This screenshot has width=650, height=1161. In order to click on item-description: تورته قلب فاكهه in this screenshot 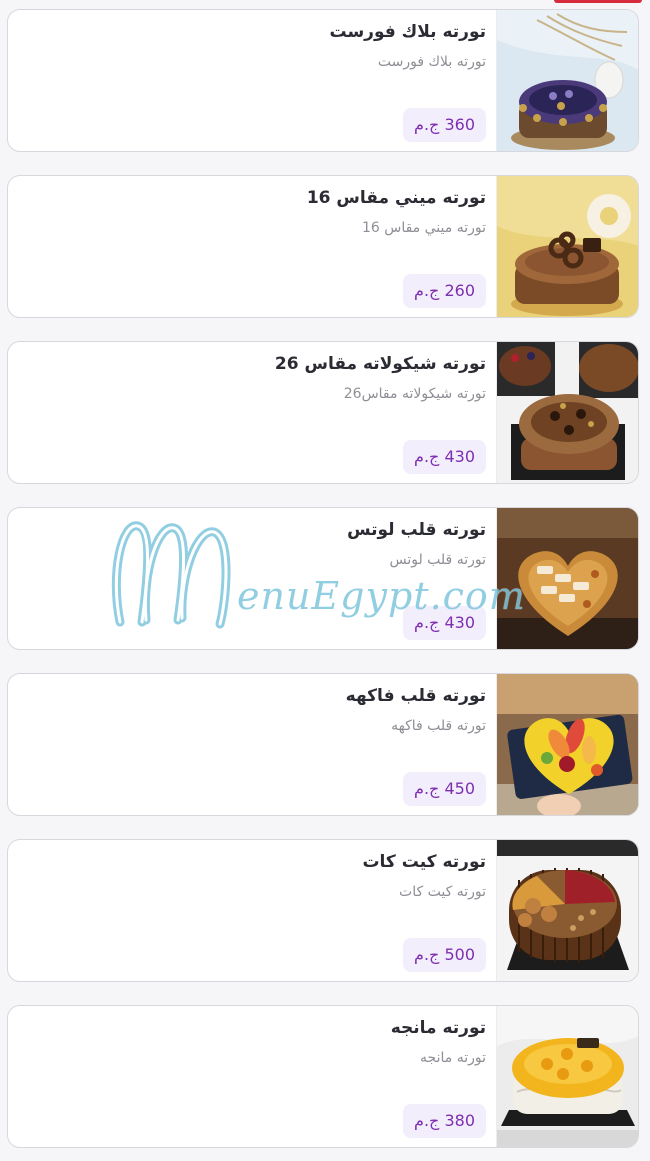, I will do `click(438, 726)`.